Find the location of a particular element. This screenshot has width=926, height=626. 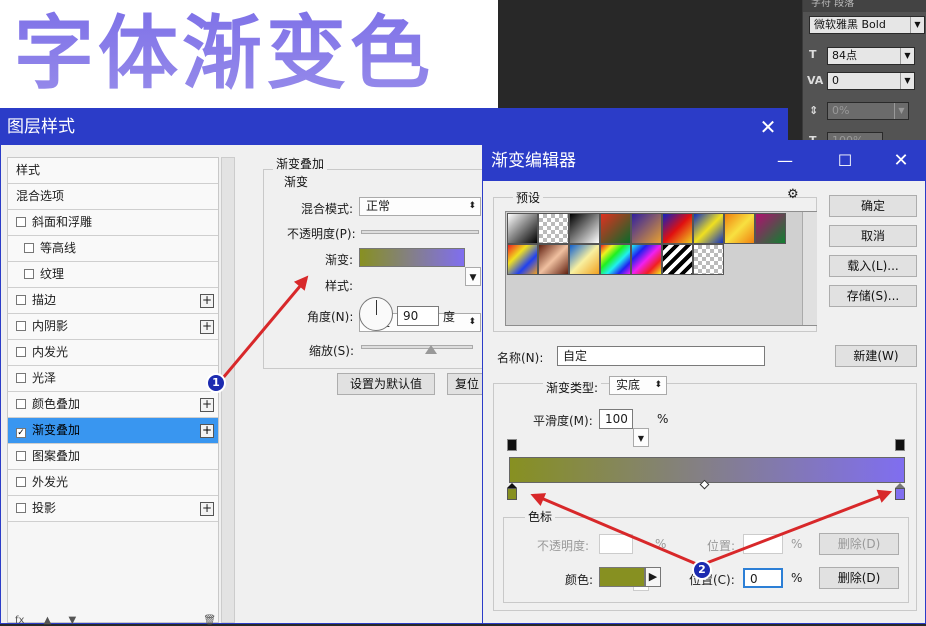

font-family-select: 微软雅黑 Bold ▼ is located at coordinates (867, 25).